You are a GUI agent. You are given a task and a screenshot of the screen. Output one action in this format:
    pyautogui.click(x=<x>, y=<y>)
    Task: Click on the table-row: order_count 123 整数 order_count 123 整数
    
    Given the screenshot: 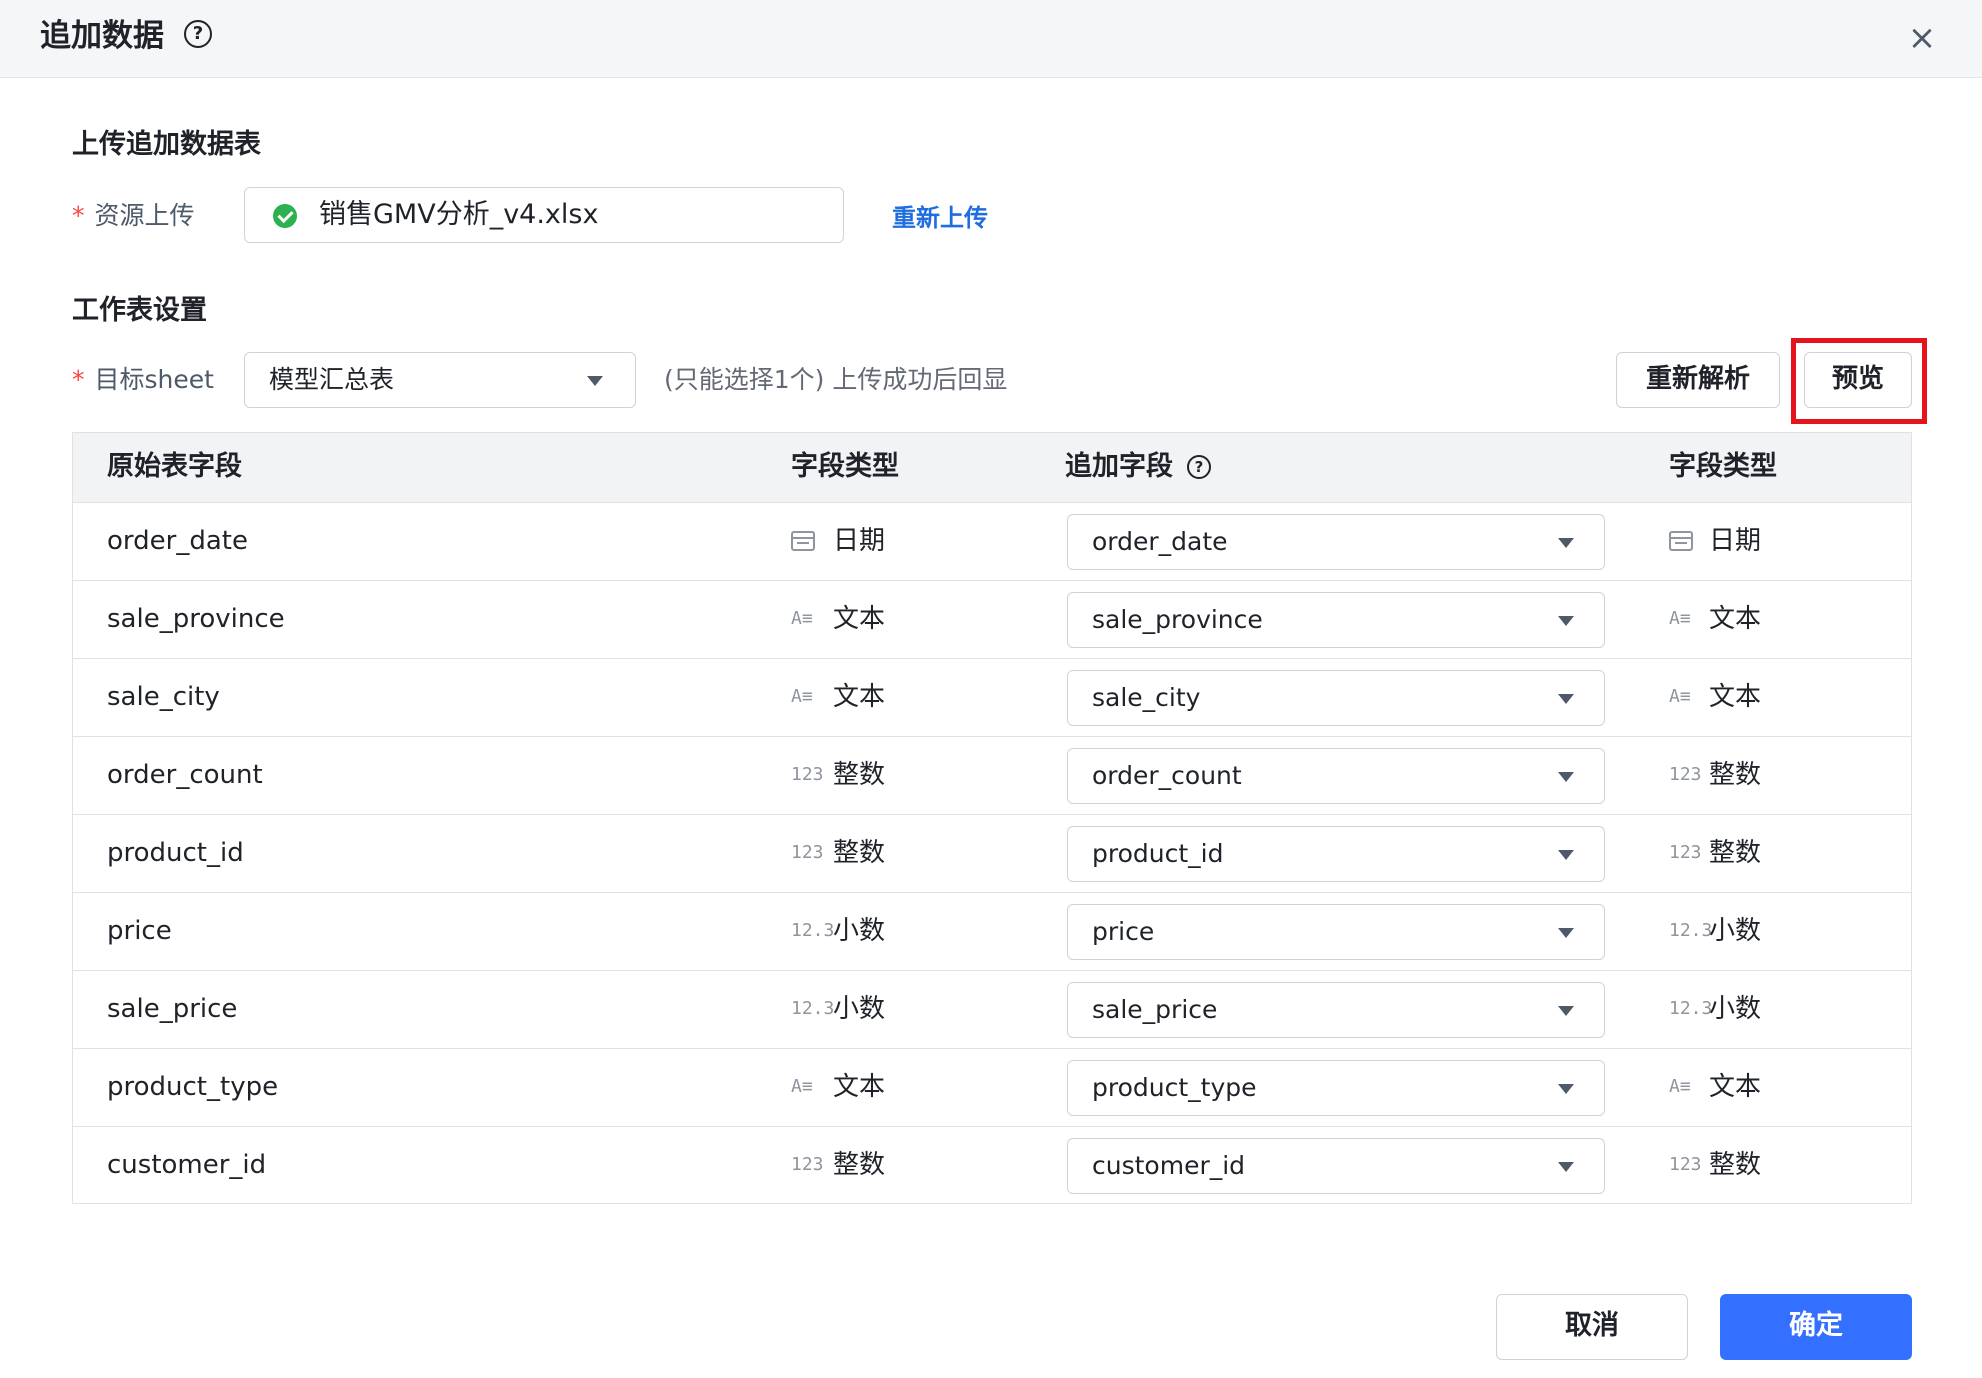 What is the action you would take?
    pyautogui.click(x=992, y=776)
    